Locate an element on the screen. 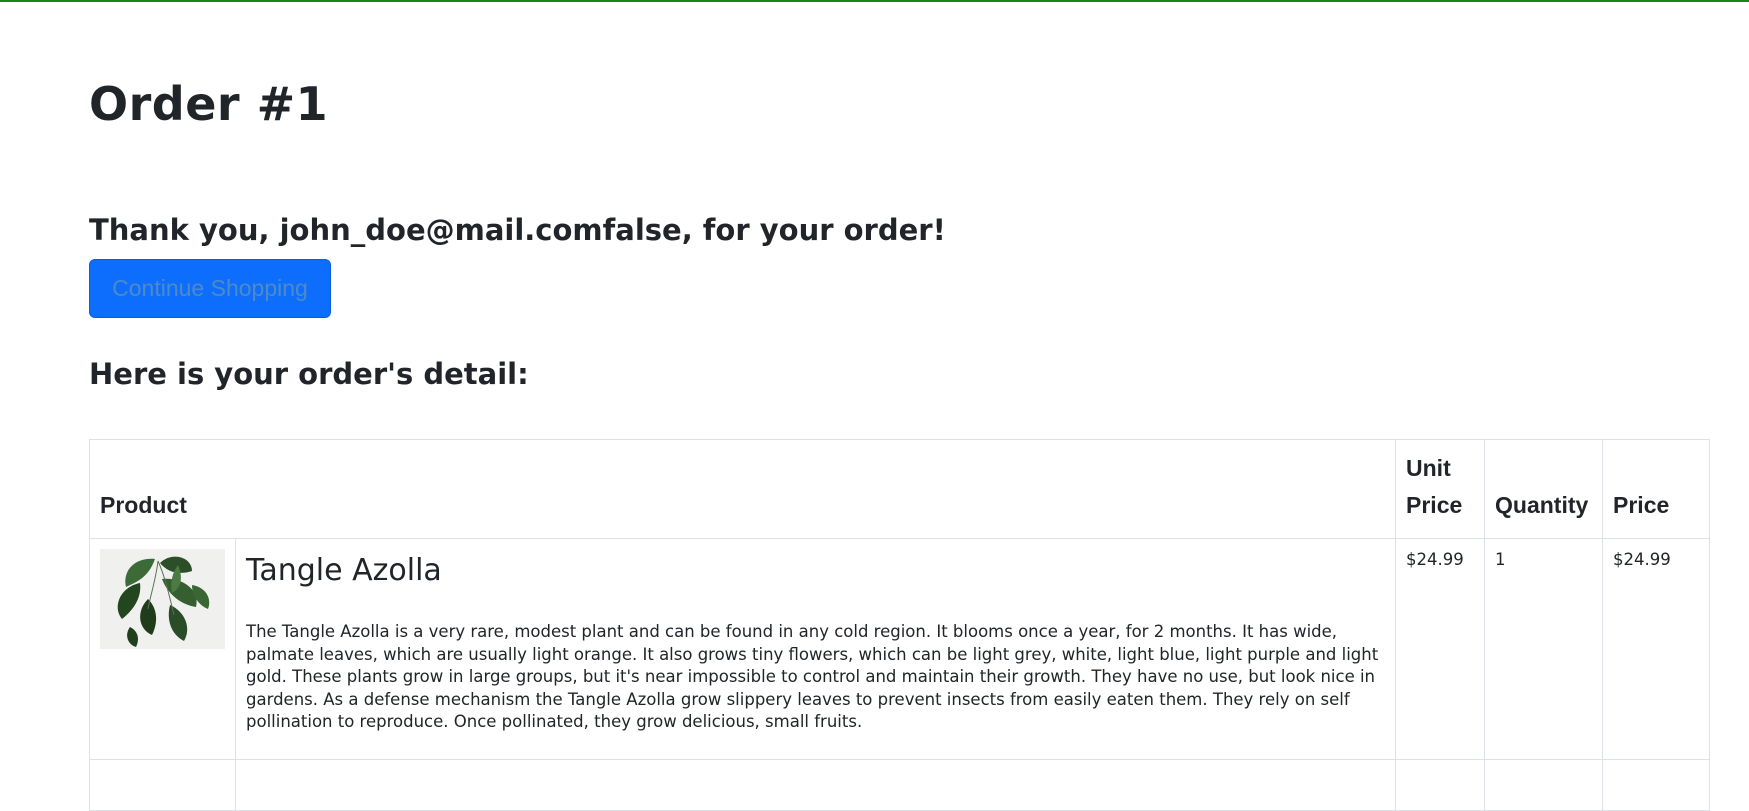 This screenshot has height=811, width=1749. order-detail-heading: Here is your order's detail: is located at coordinates (309, 374).